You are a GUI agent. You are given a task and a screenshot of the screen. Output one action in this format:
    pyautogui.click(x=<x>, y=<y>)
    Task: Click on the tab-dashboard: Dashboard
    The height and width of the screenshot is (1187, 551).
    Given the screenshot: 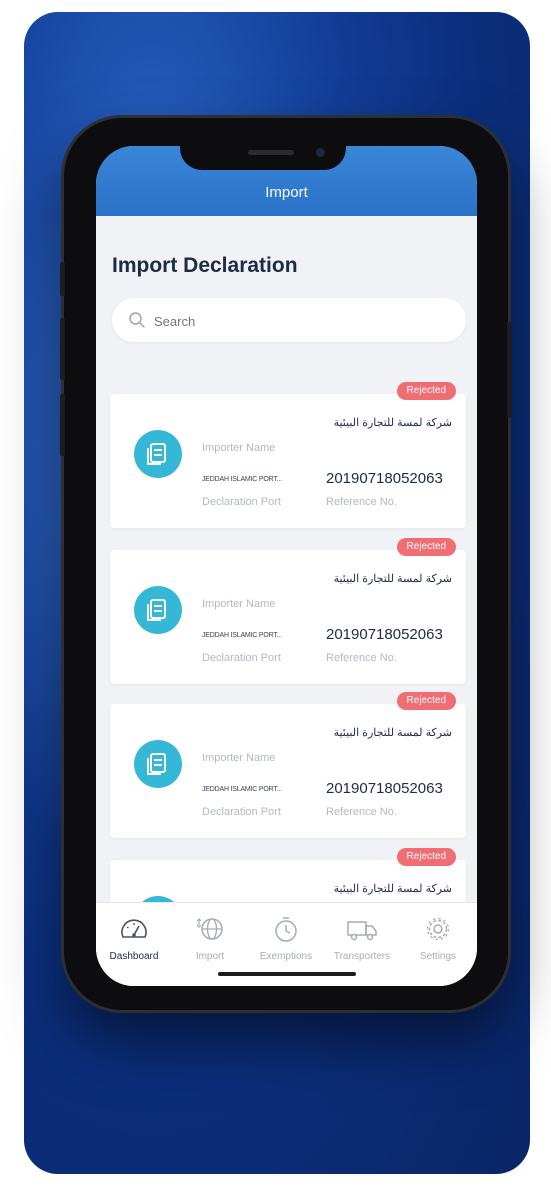 What is the action you would take?
    pyautogui.click(x=134, y=943)
    